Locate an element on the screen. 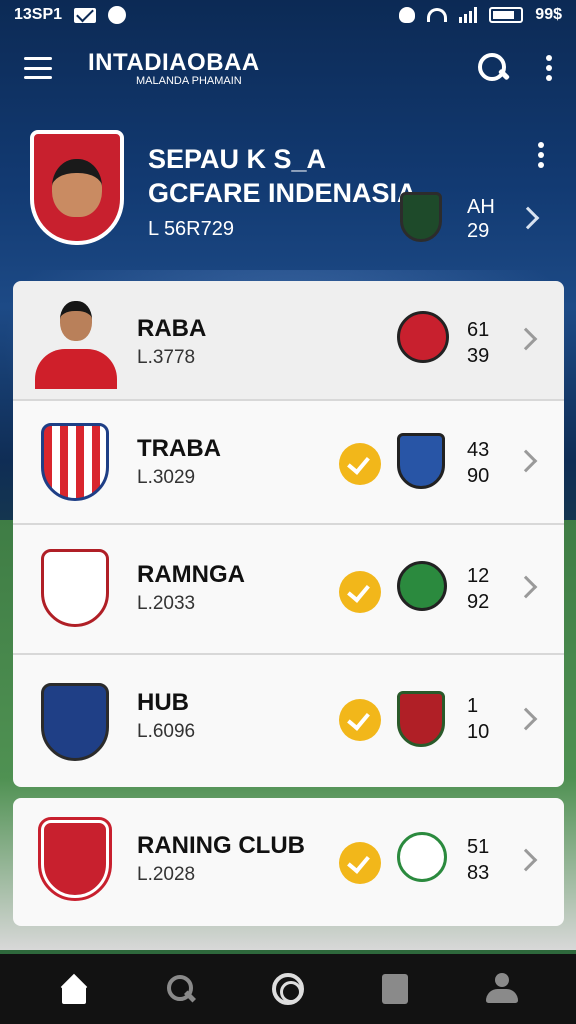  featured-num-top: AH is located at coordinates (481, 207).